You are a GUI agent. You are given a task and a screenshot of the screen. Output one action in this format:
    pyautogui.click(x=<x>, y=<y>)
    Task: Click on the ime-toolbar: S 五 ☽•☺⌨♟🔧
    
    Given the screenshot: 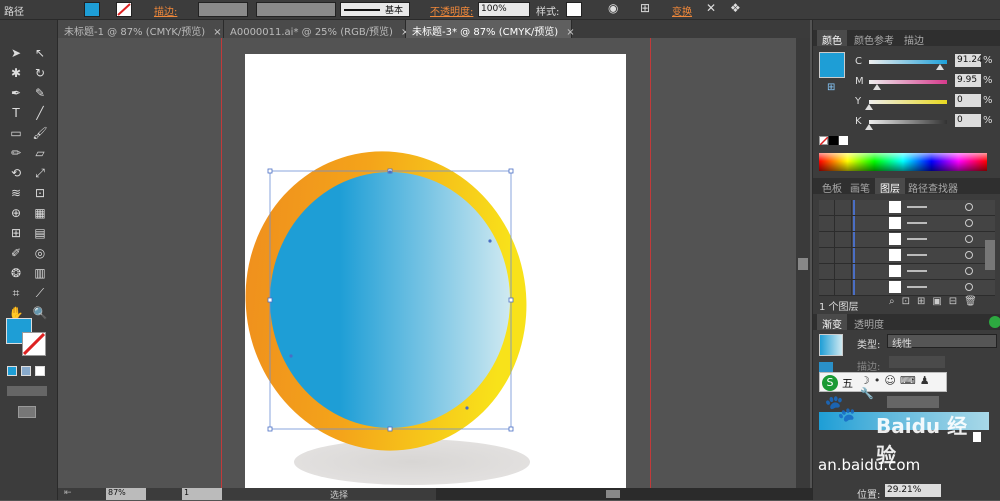 What is the action you would take?
    pyautogui.click(x=883, y=386)
    